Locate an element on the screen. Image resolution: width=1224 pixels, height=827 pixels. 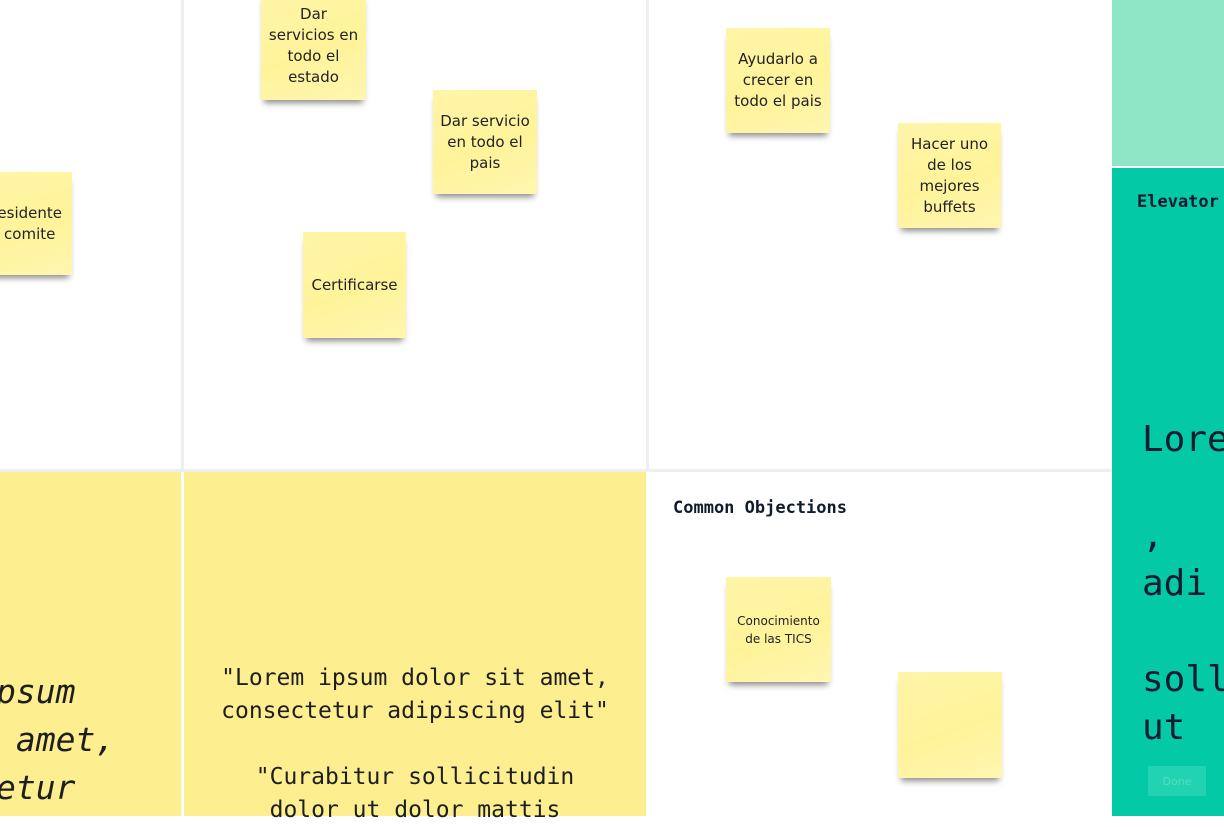
sticky-servicios-estado-text: Dar servicios en todo el estado is located at coordinates (313, 45).